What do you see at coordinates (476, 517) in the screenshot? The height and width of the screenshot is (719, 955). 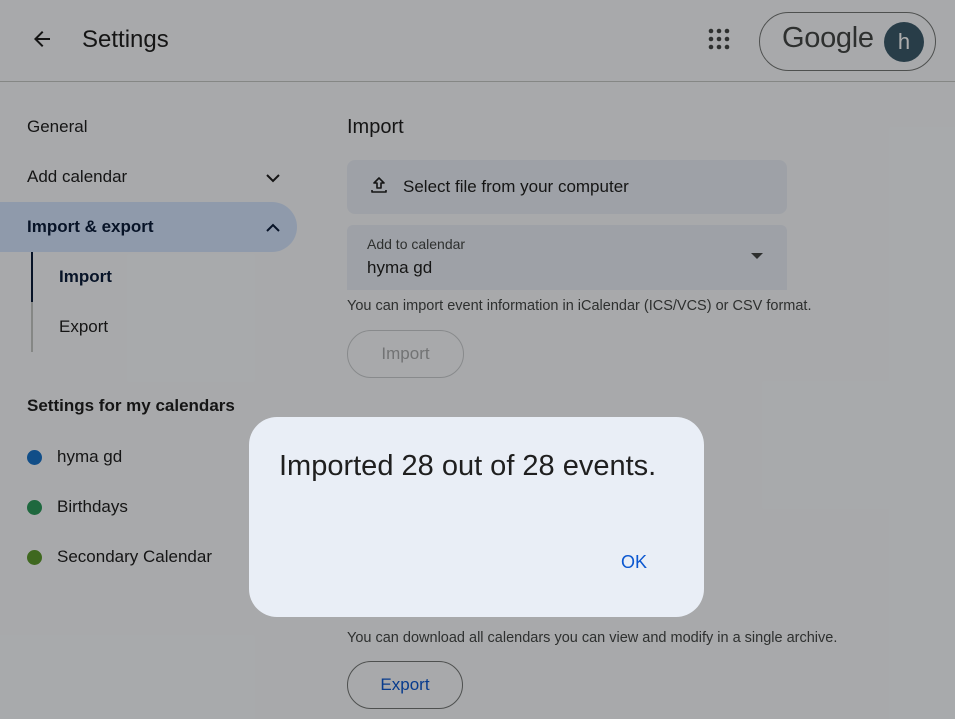 I see `import-result-dialog: Imported 28 out of 28 events. OK` at bounding box center [476, 517].